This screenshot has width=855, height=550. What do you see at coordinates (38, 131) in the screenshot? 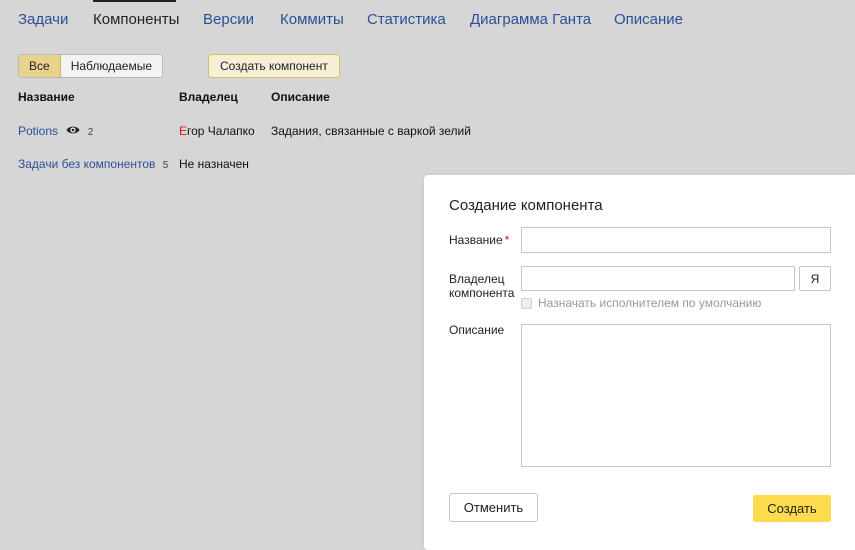
I see `component-link-potions: Potions` at bounding box center [38, 131].